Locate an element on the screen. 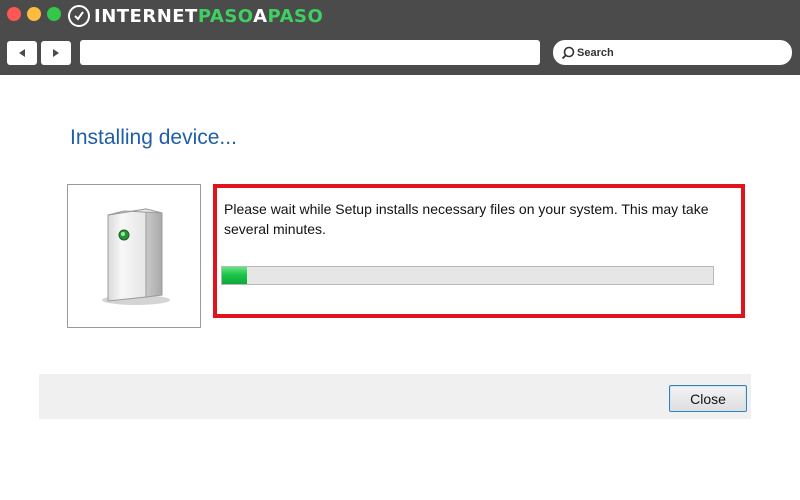 Image resolution: width=800 pixels, height=500 pixels. install-progress-bar is located at coordinates (467, 275).